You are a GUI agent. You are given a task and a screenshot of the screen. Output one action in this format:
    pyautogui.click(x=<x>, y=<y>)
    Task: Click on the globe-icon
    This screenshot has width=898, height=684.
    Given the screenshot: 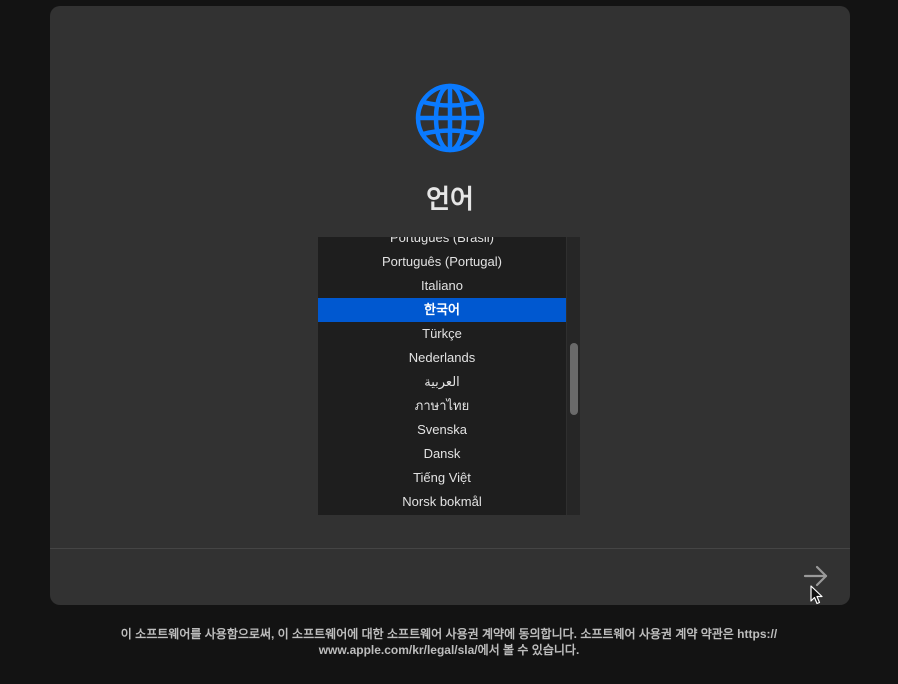 What is the action you would take?
    pyautogui.click(x=450, y=118)
    